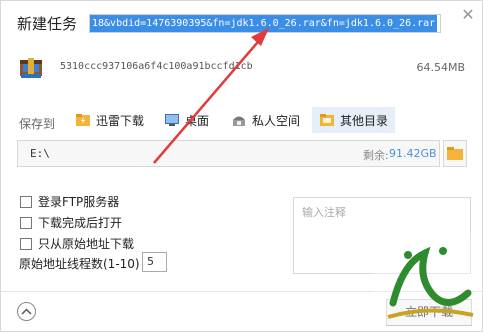 This screenshot has width=483, height=332. What do you see at coordinates (427, 279) in the screenshot?
I see `watermark-logo` at bounding box center [427, 279].